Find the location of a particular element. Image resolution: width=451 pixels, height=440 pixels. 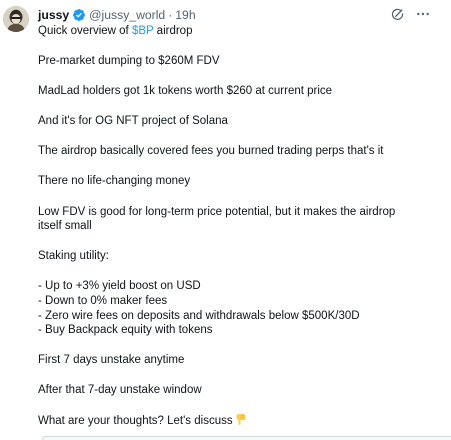

paragraph-discuss: What are your thoughts? Let's discuss is located at coordinates (238, 422).